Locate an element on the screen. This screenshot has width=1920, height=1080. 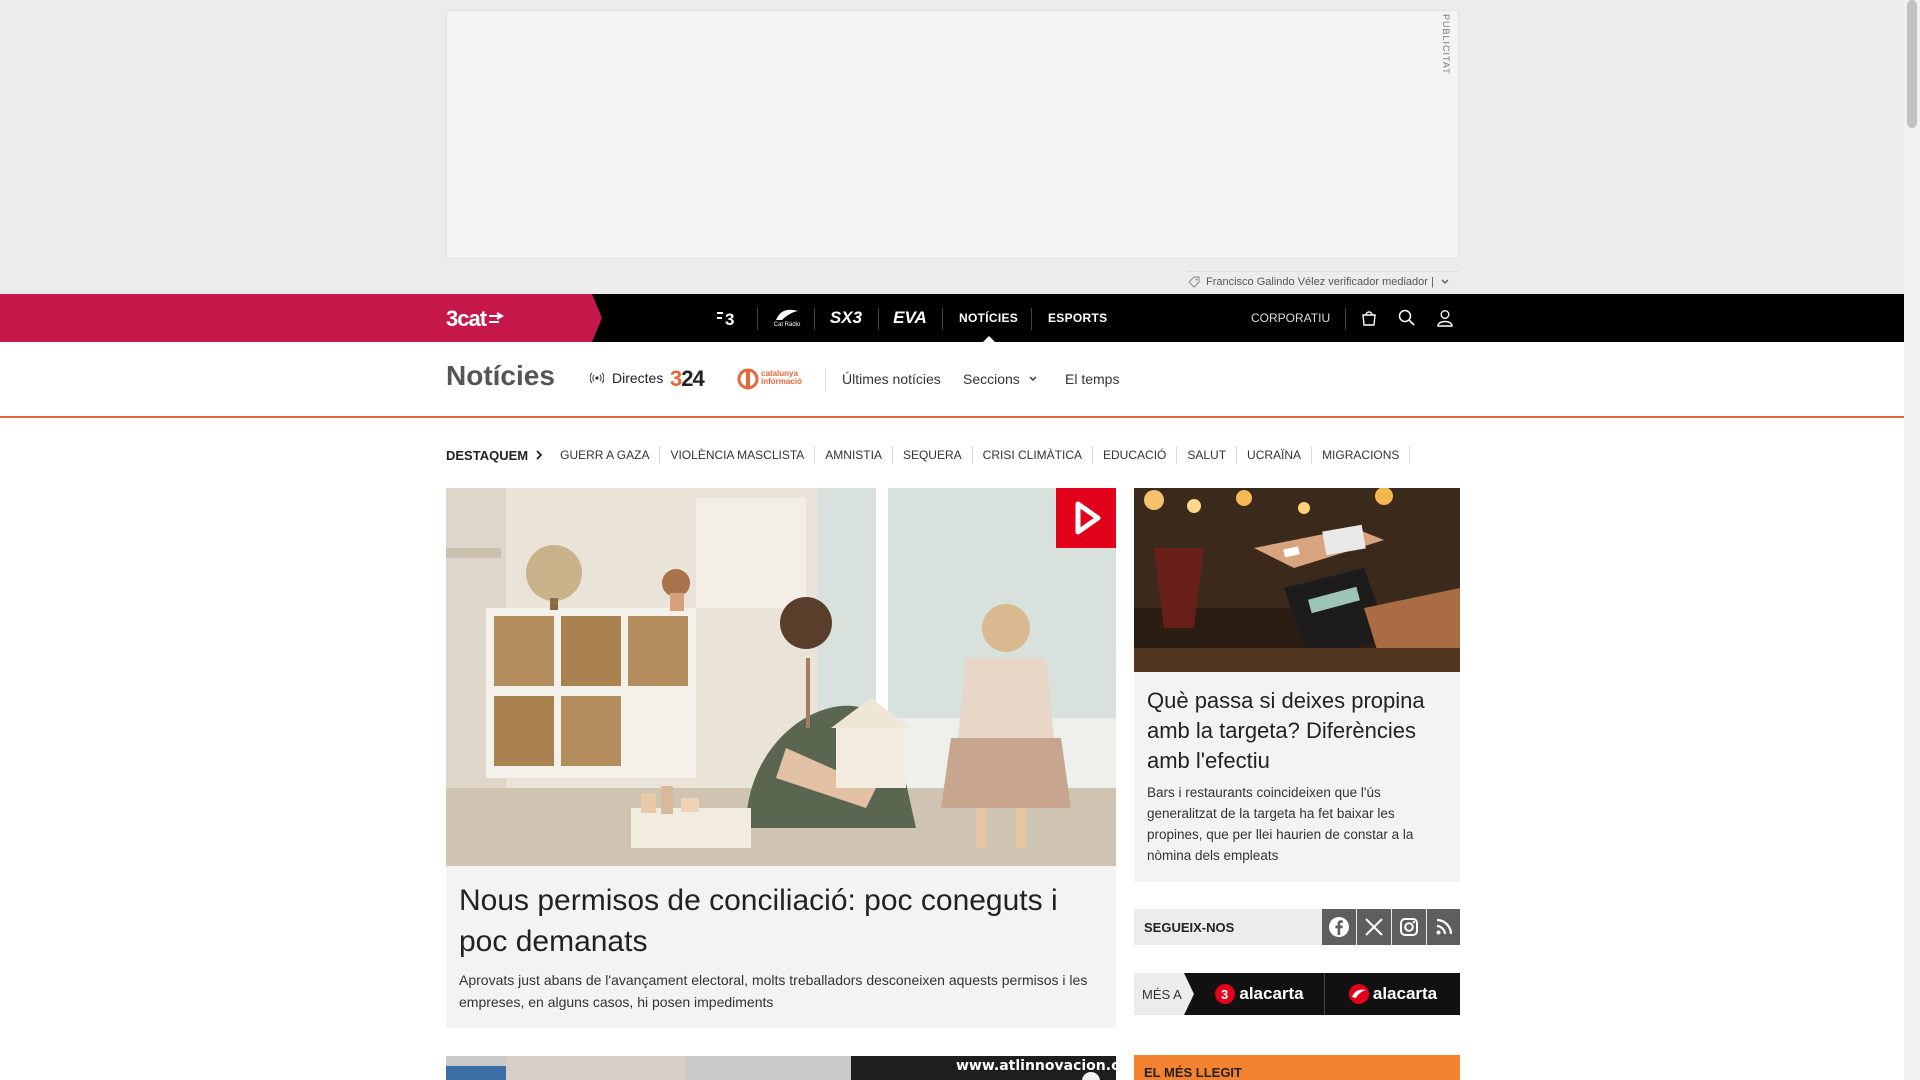
mes-llegit-header: EL MÉS LLEGIT is located at coordinates (1297, 1067).